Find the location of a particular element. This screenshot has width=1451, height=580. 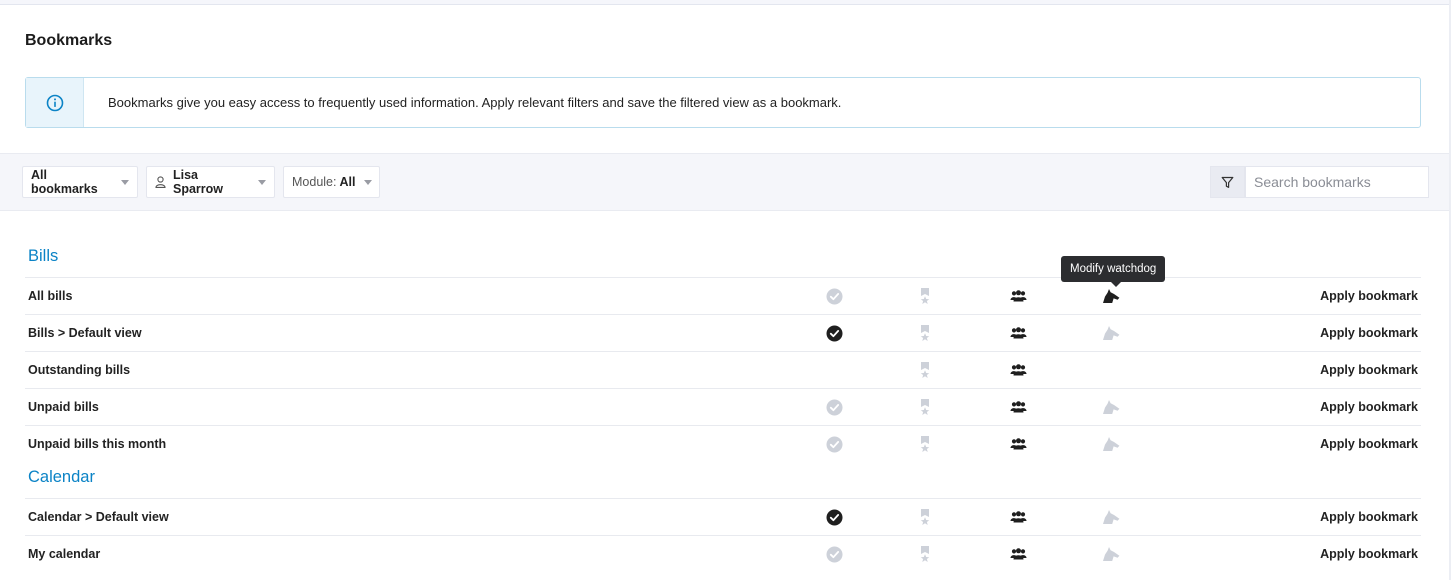

filter-button is located at coordinates (1227, 182).